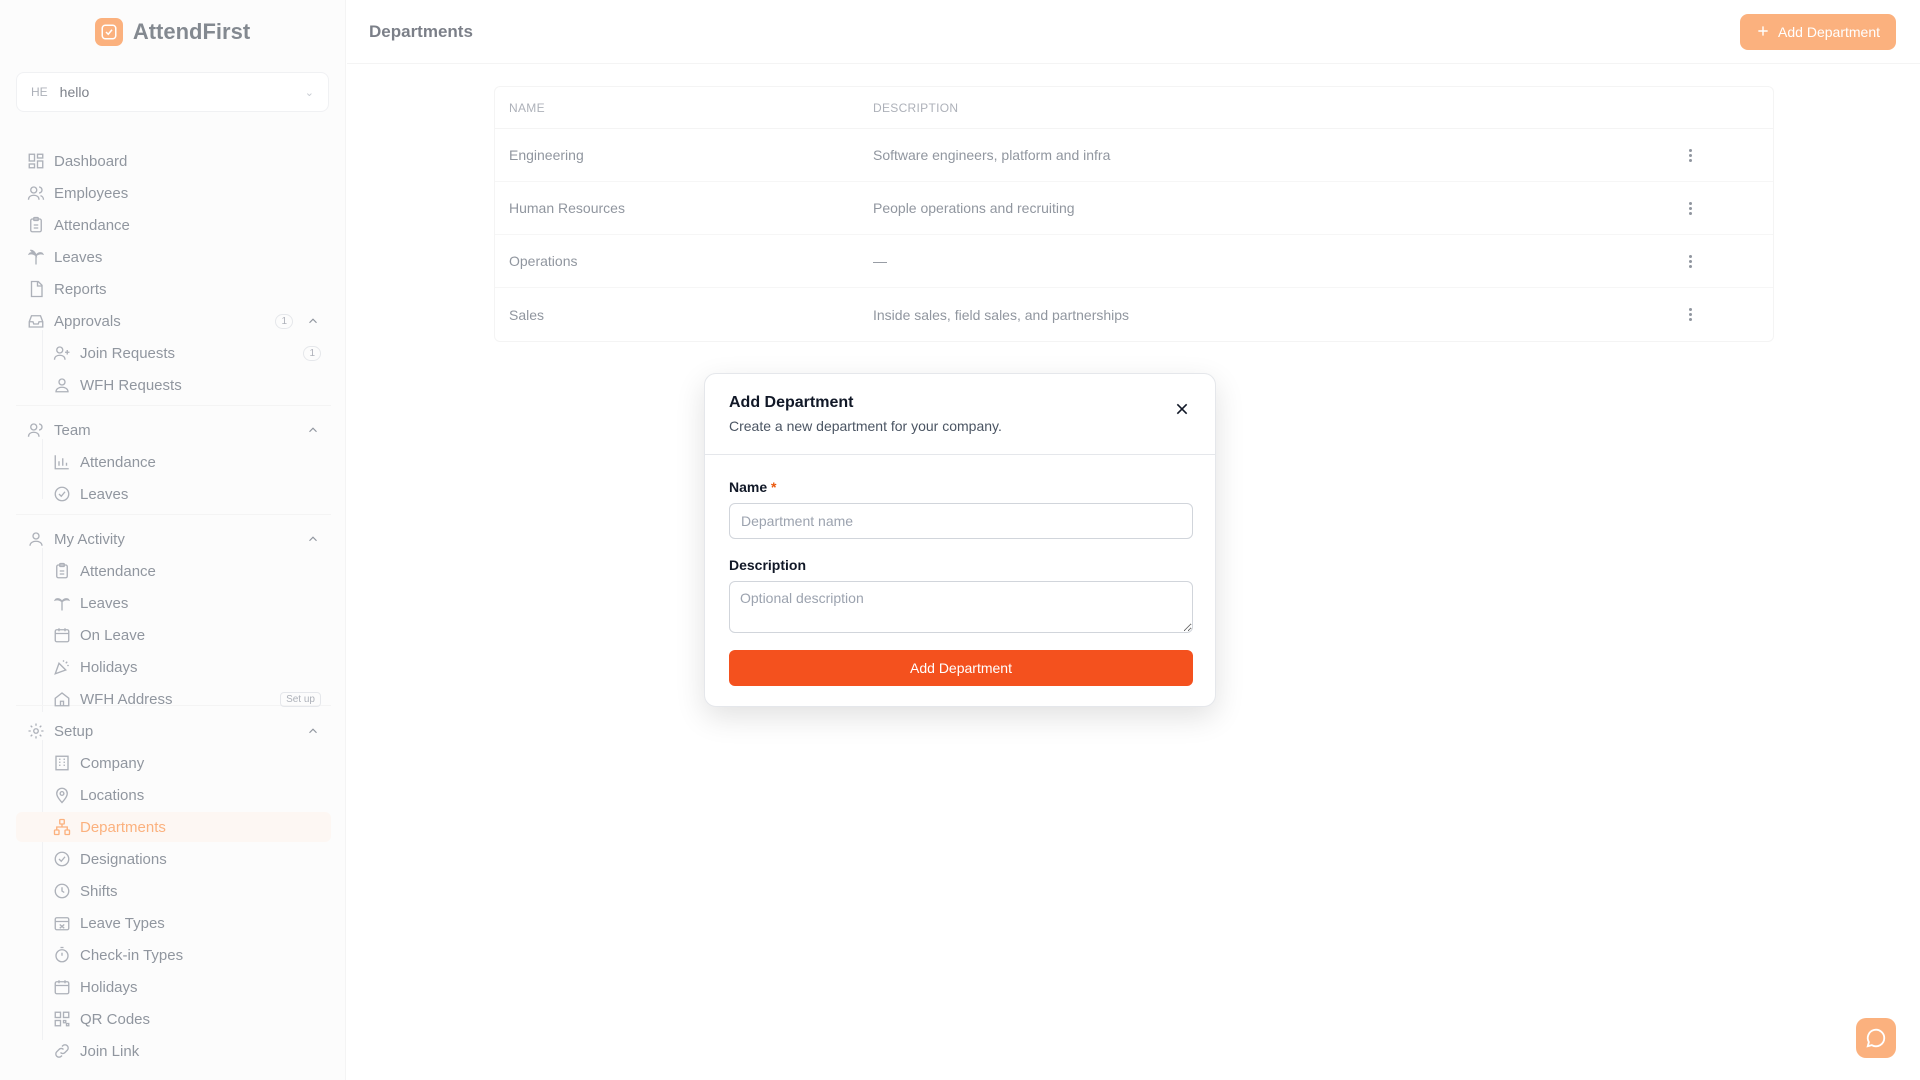  What do you see at coordinates (173, 1051) in the screenshot?
I see `sidebar-item-join-link: Join Link` at bounding box center [173, 1051].